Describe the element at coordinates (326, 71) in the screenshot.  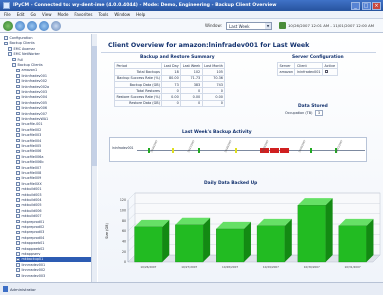
I see `checkbox-icon` at that location.